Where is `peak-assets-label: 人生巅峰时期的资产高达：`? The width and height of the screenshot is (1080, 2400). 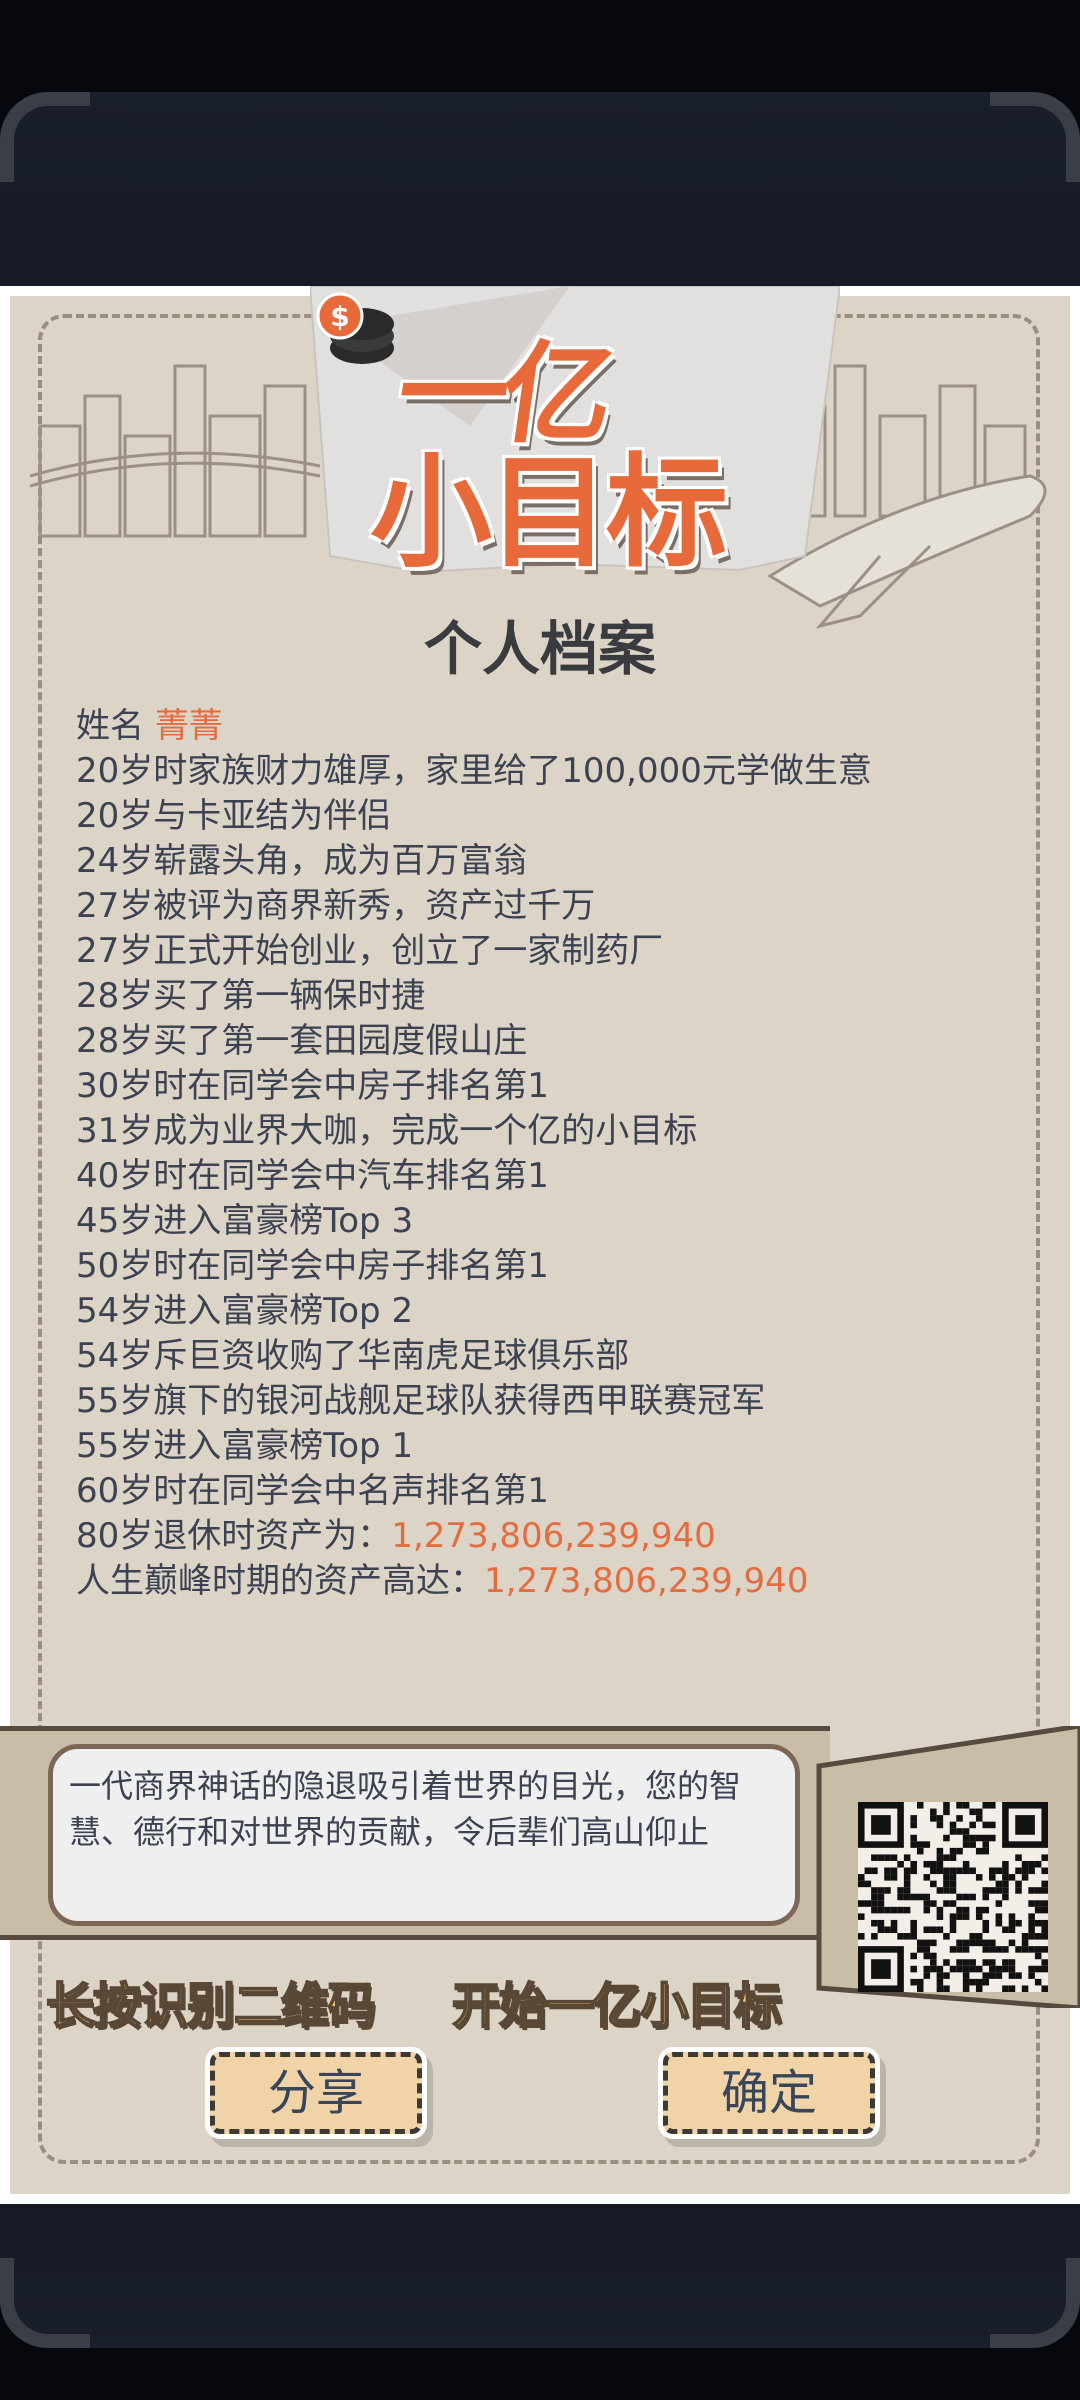
peak-assets-label: 人生巅峰时期的资产高达： is located at coordinates (280, 1581).